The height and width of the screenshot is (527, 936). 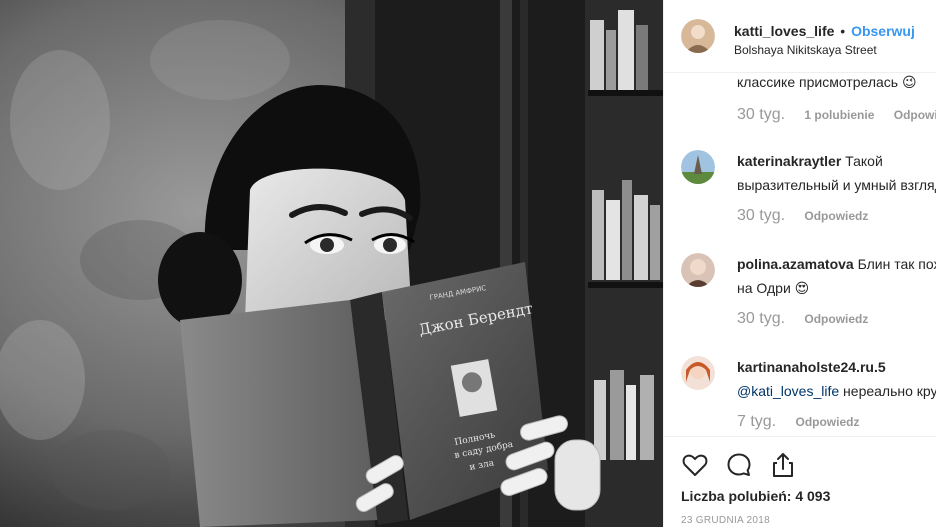 What do you see at coordinates (800, 481) in the screenshot?
I see `post-actions: Liczba polubień: 4 093 23 GRUDNIA 2018` at bounding box center [800, 481].